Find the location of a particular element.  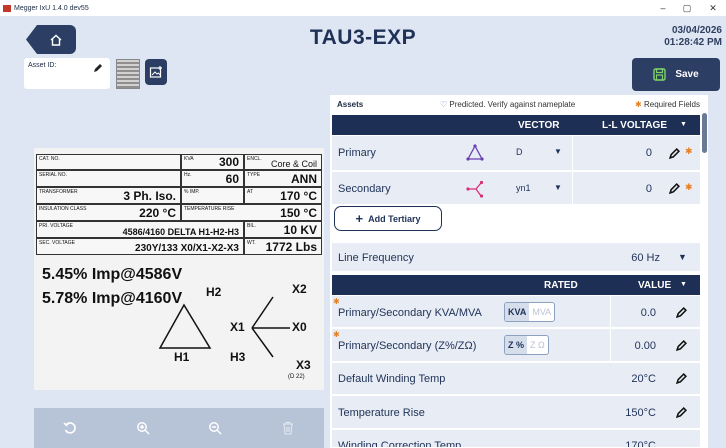

temperature-rise-value: 150°C is located at coordinates (640, 413).